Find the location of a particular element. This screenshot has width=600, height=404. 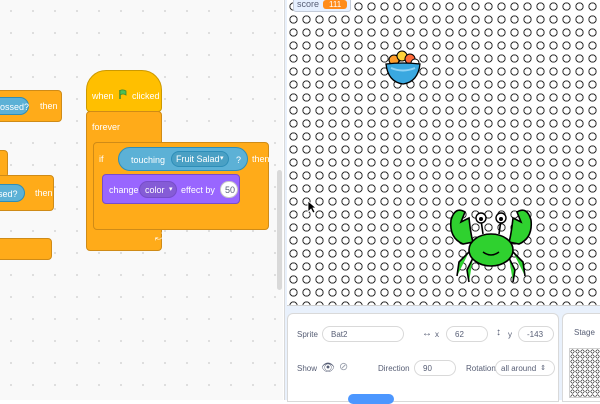

y-arrows-icon: ↕ is located at coordinates (498, 332).